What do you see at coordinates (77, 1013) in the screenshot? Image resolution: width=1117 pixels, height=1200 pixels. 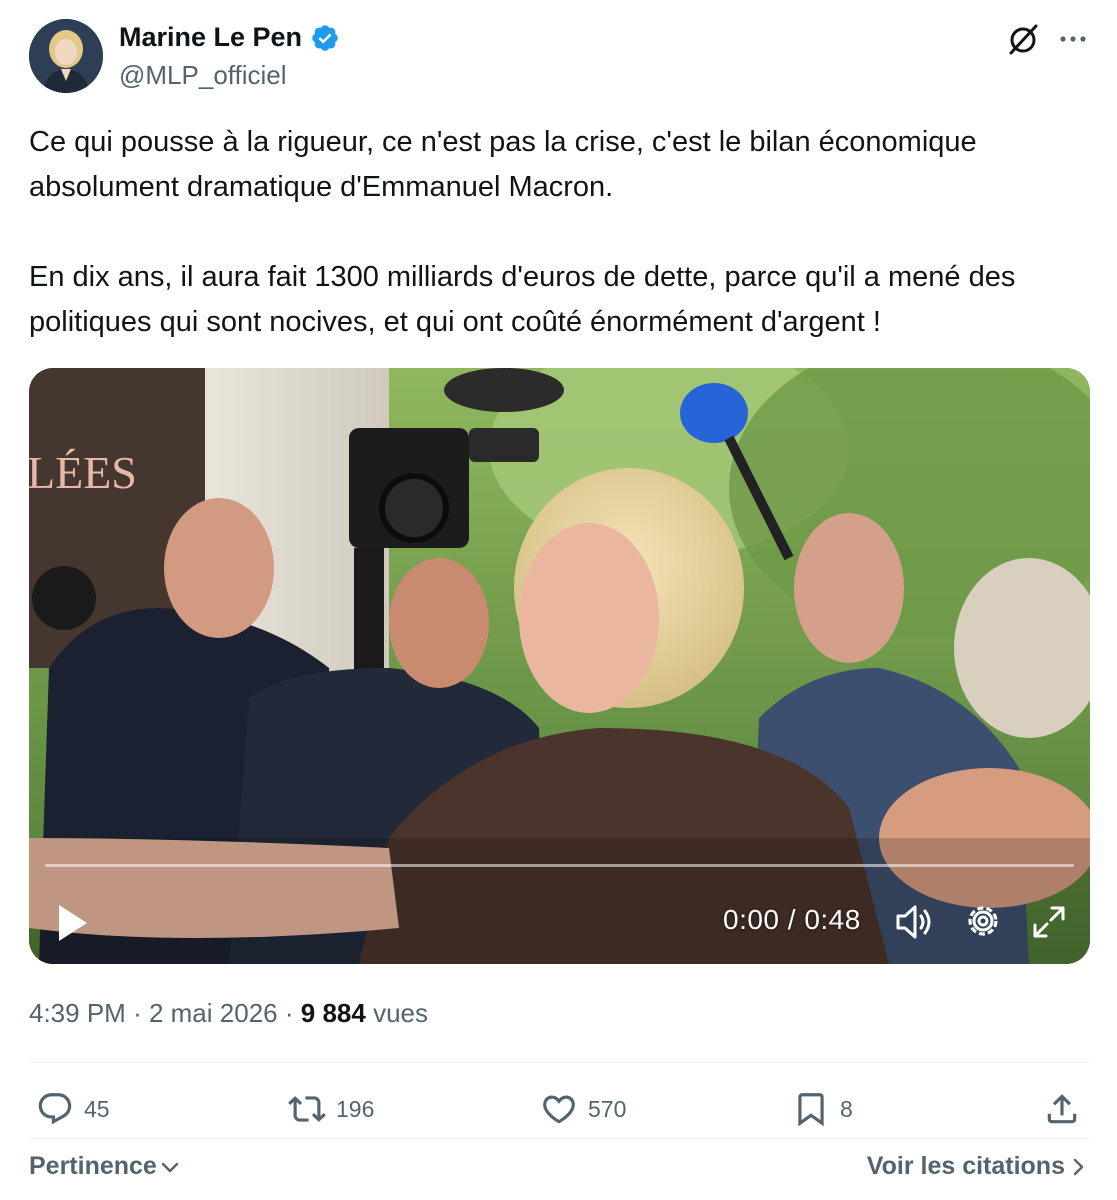 I see `tweet-time: 4:39 PM` at bounding box center [77, 1013].